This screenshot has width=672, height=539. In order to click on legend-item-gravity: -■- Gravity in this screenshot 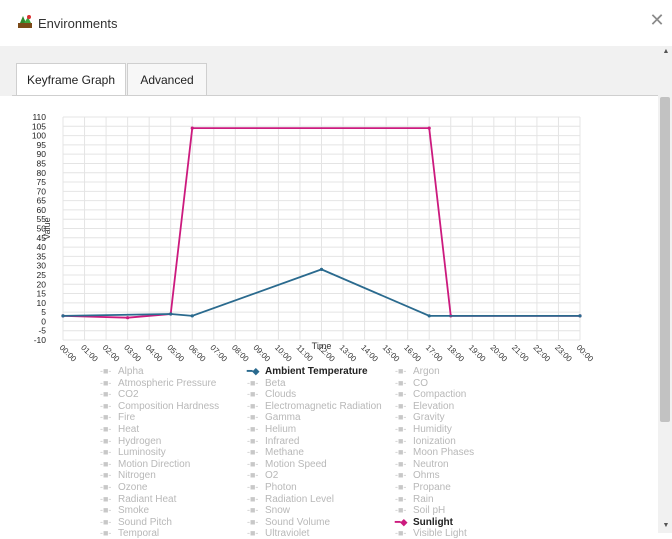, I will do `click(420, 417)`.